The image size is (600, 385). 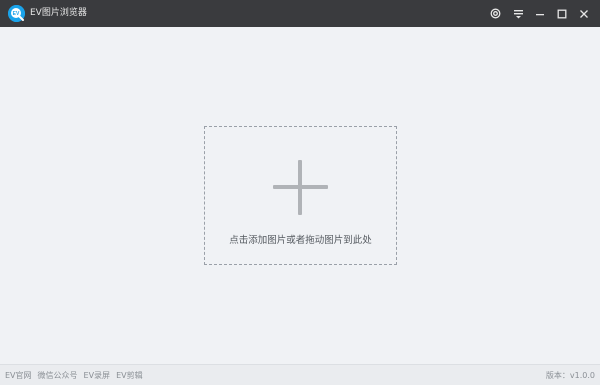 What do you see at coordinates (300, 187) in the screenshot?
I see `plus-icon` at bounding box center [300, 187].